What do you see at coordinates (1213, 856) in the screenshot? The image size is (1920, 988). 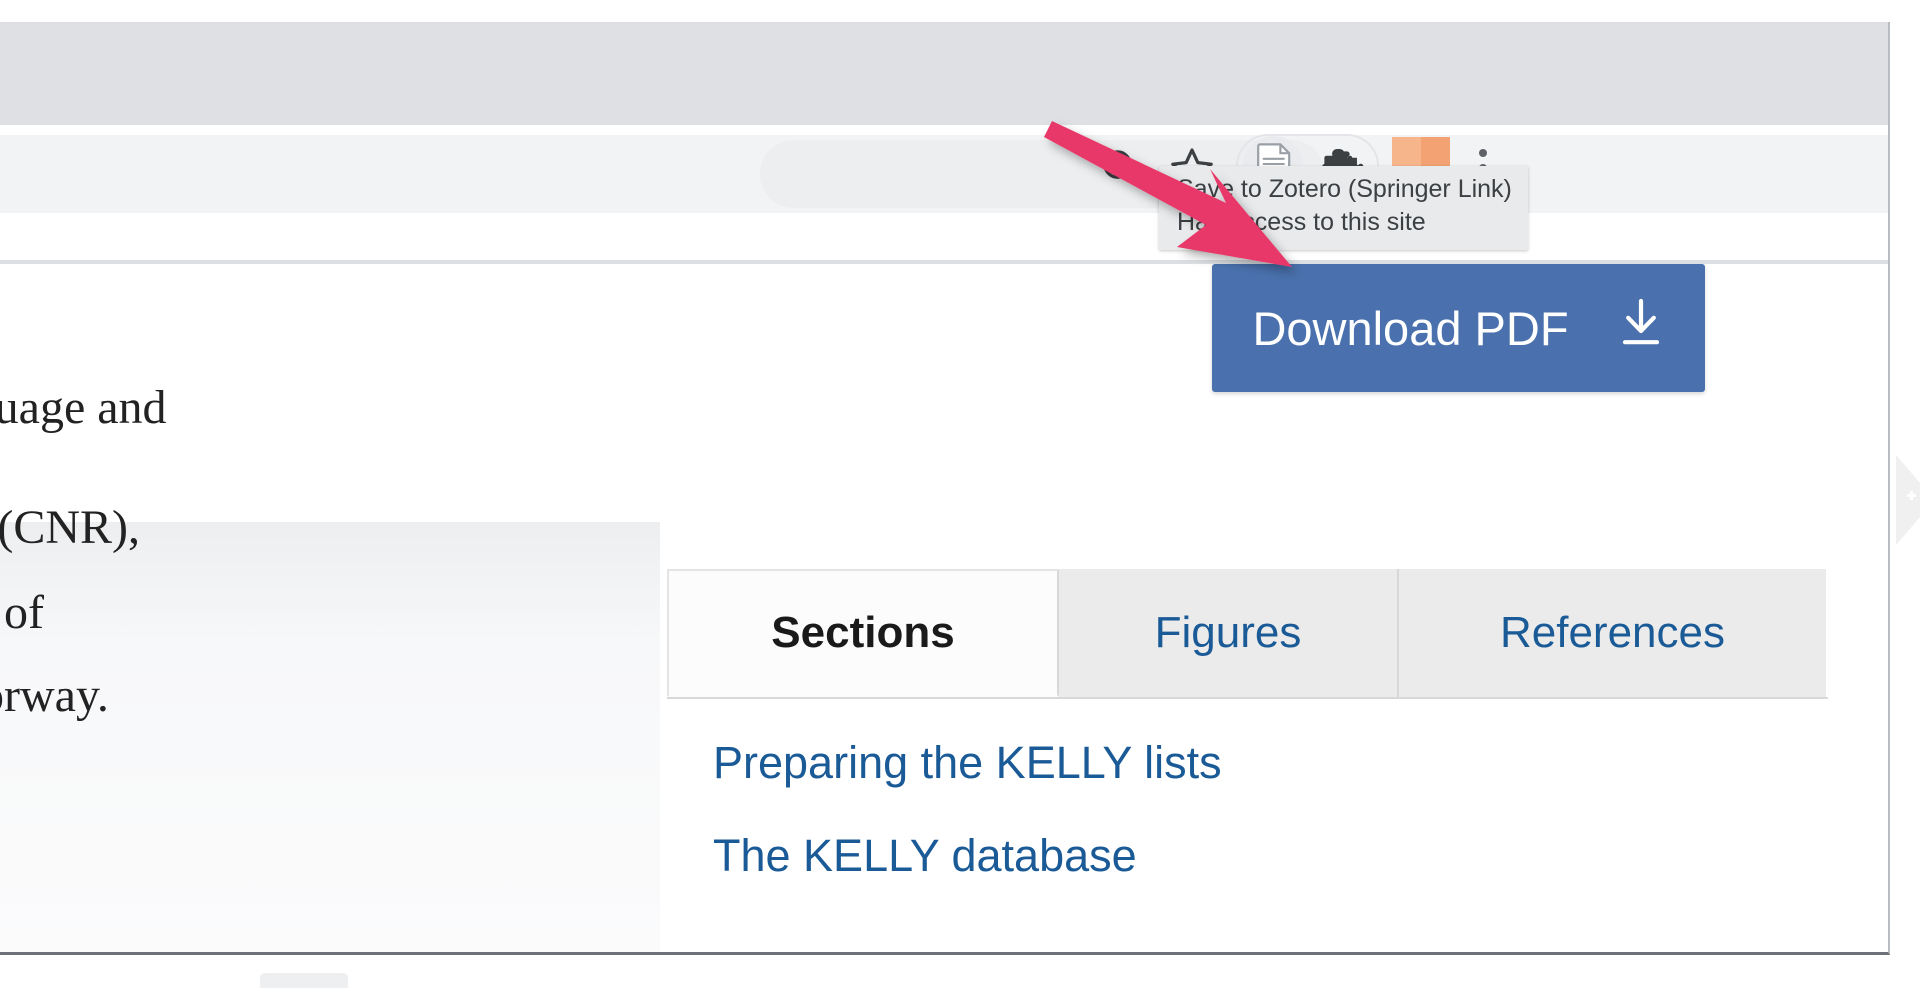 I see `section-link-kelly-database: The KELLY database` at bounding box center [1213, 856].